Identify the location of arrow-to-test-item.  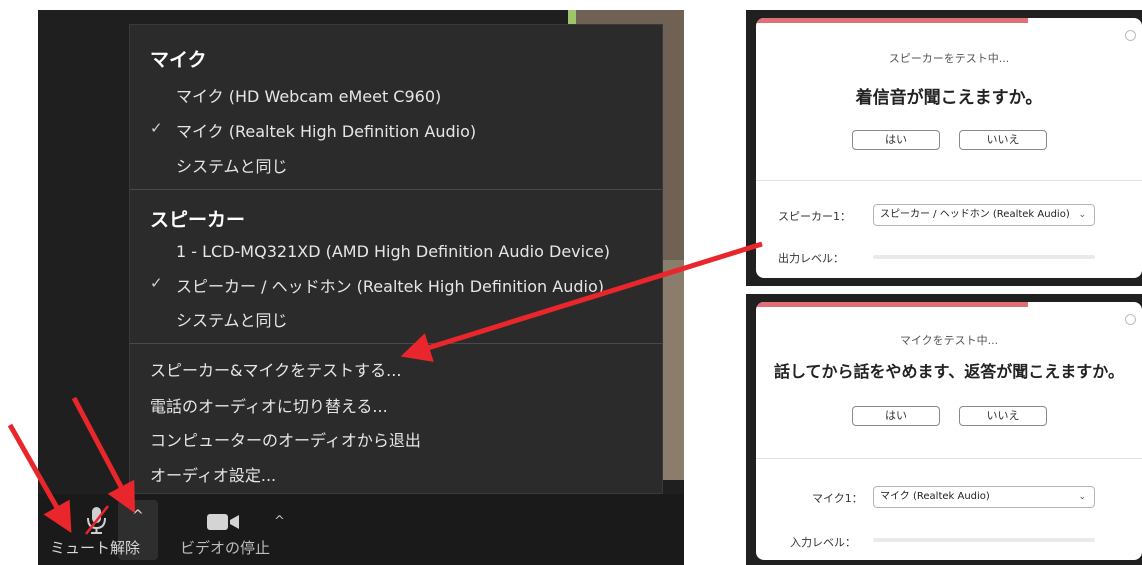
(581, 301).